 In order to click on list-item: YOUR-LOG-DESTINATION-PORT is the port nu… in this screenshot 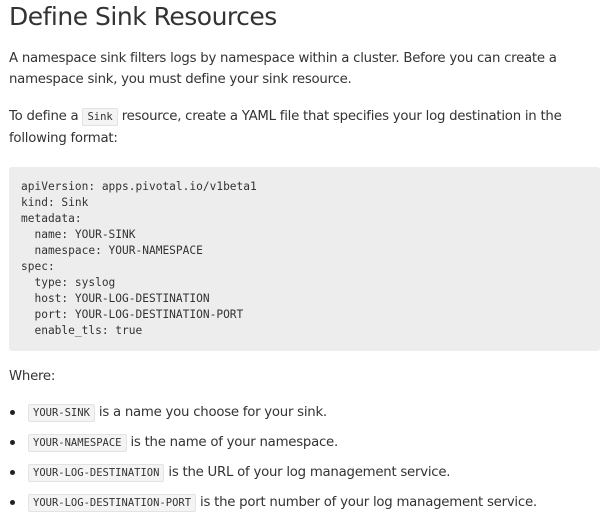, I will do `click(304, 507)`.